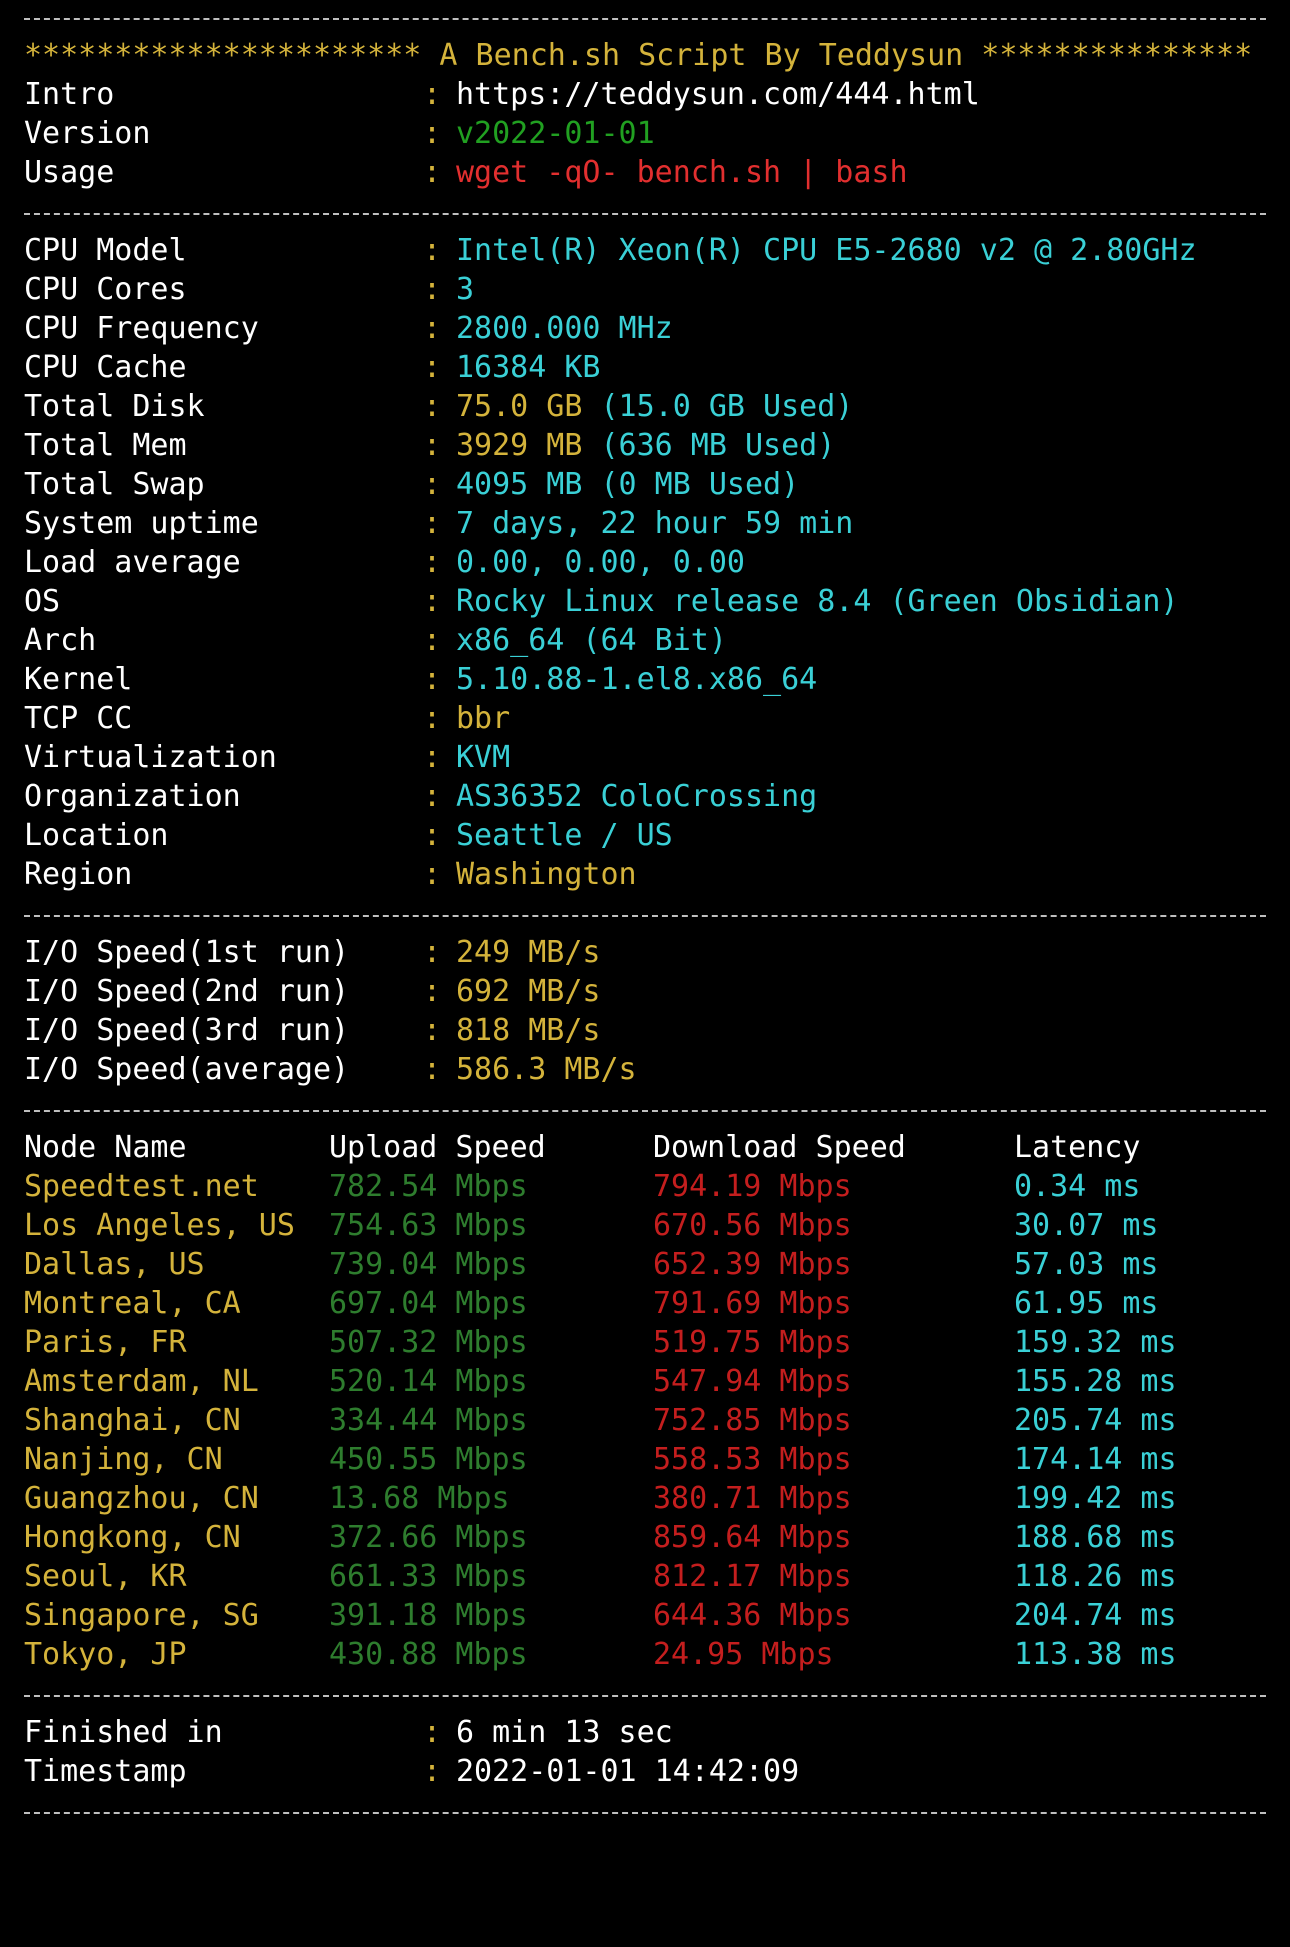 The width and height of the screenshot is (1290, 1947). What do you see at coordinates (465, 289) in the screenshot?
I see `sysinfo-value: 3` at bounding box center [465, 289].